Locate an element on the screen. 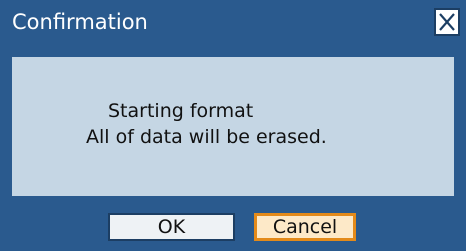 The height and width of the screenshot is (251, 466). cancel-button: Cancel is located at coordinates (305, 227).